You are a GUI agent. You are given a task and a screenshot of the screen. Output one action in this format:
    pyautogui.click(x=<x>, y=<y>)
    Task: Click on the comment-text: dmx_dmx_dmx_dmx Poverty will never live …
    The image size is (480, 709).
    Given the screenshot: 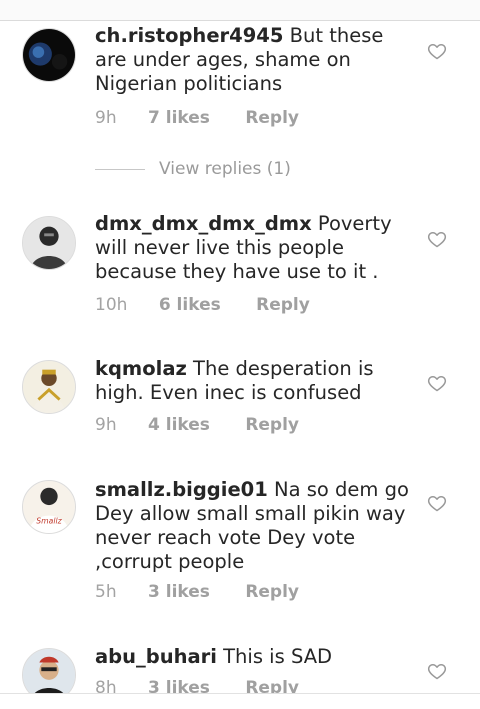 What is the action you would take?
    pyautogui.click(x=252, y=248)
    